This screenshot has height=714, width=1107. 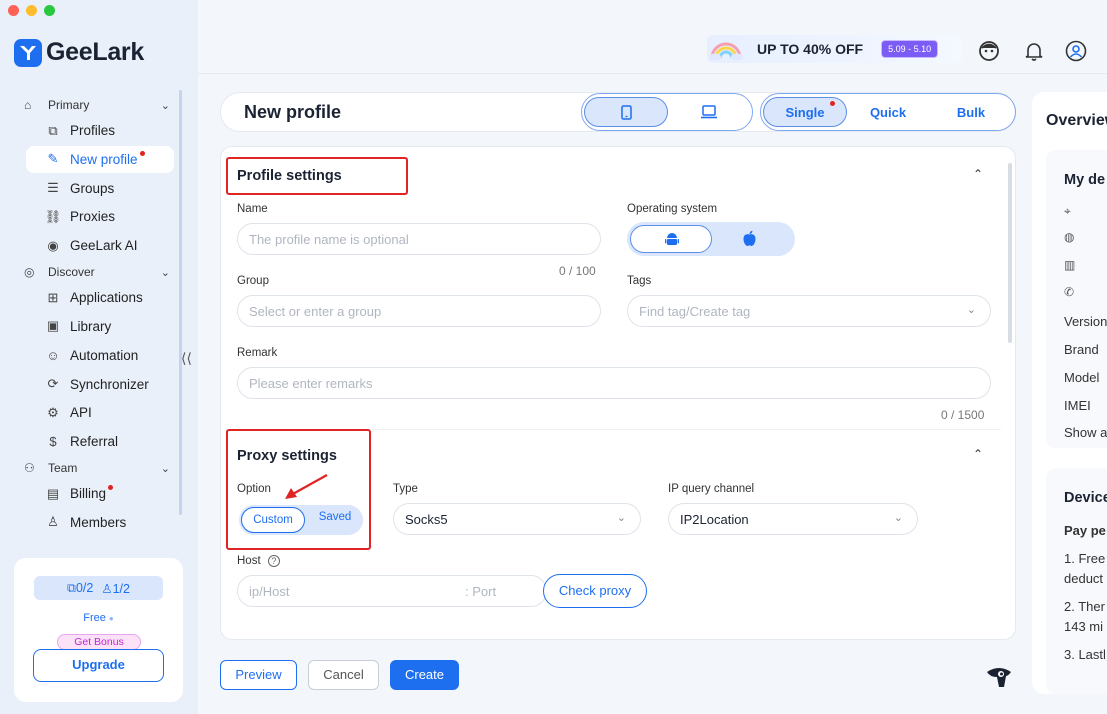 I want to click on option-label: Option, so click(x=254, y=489).